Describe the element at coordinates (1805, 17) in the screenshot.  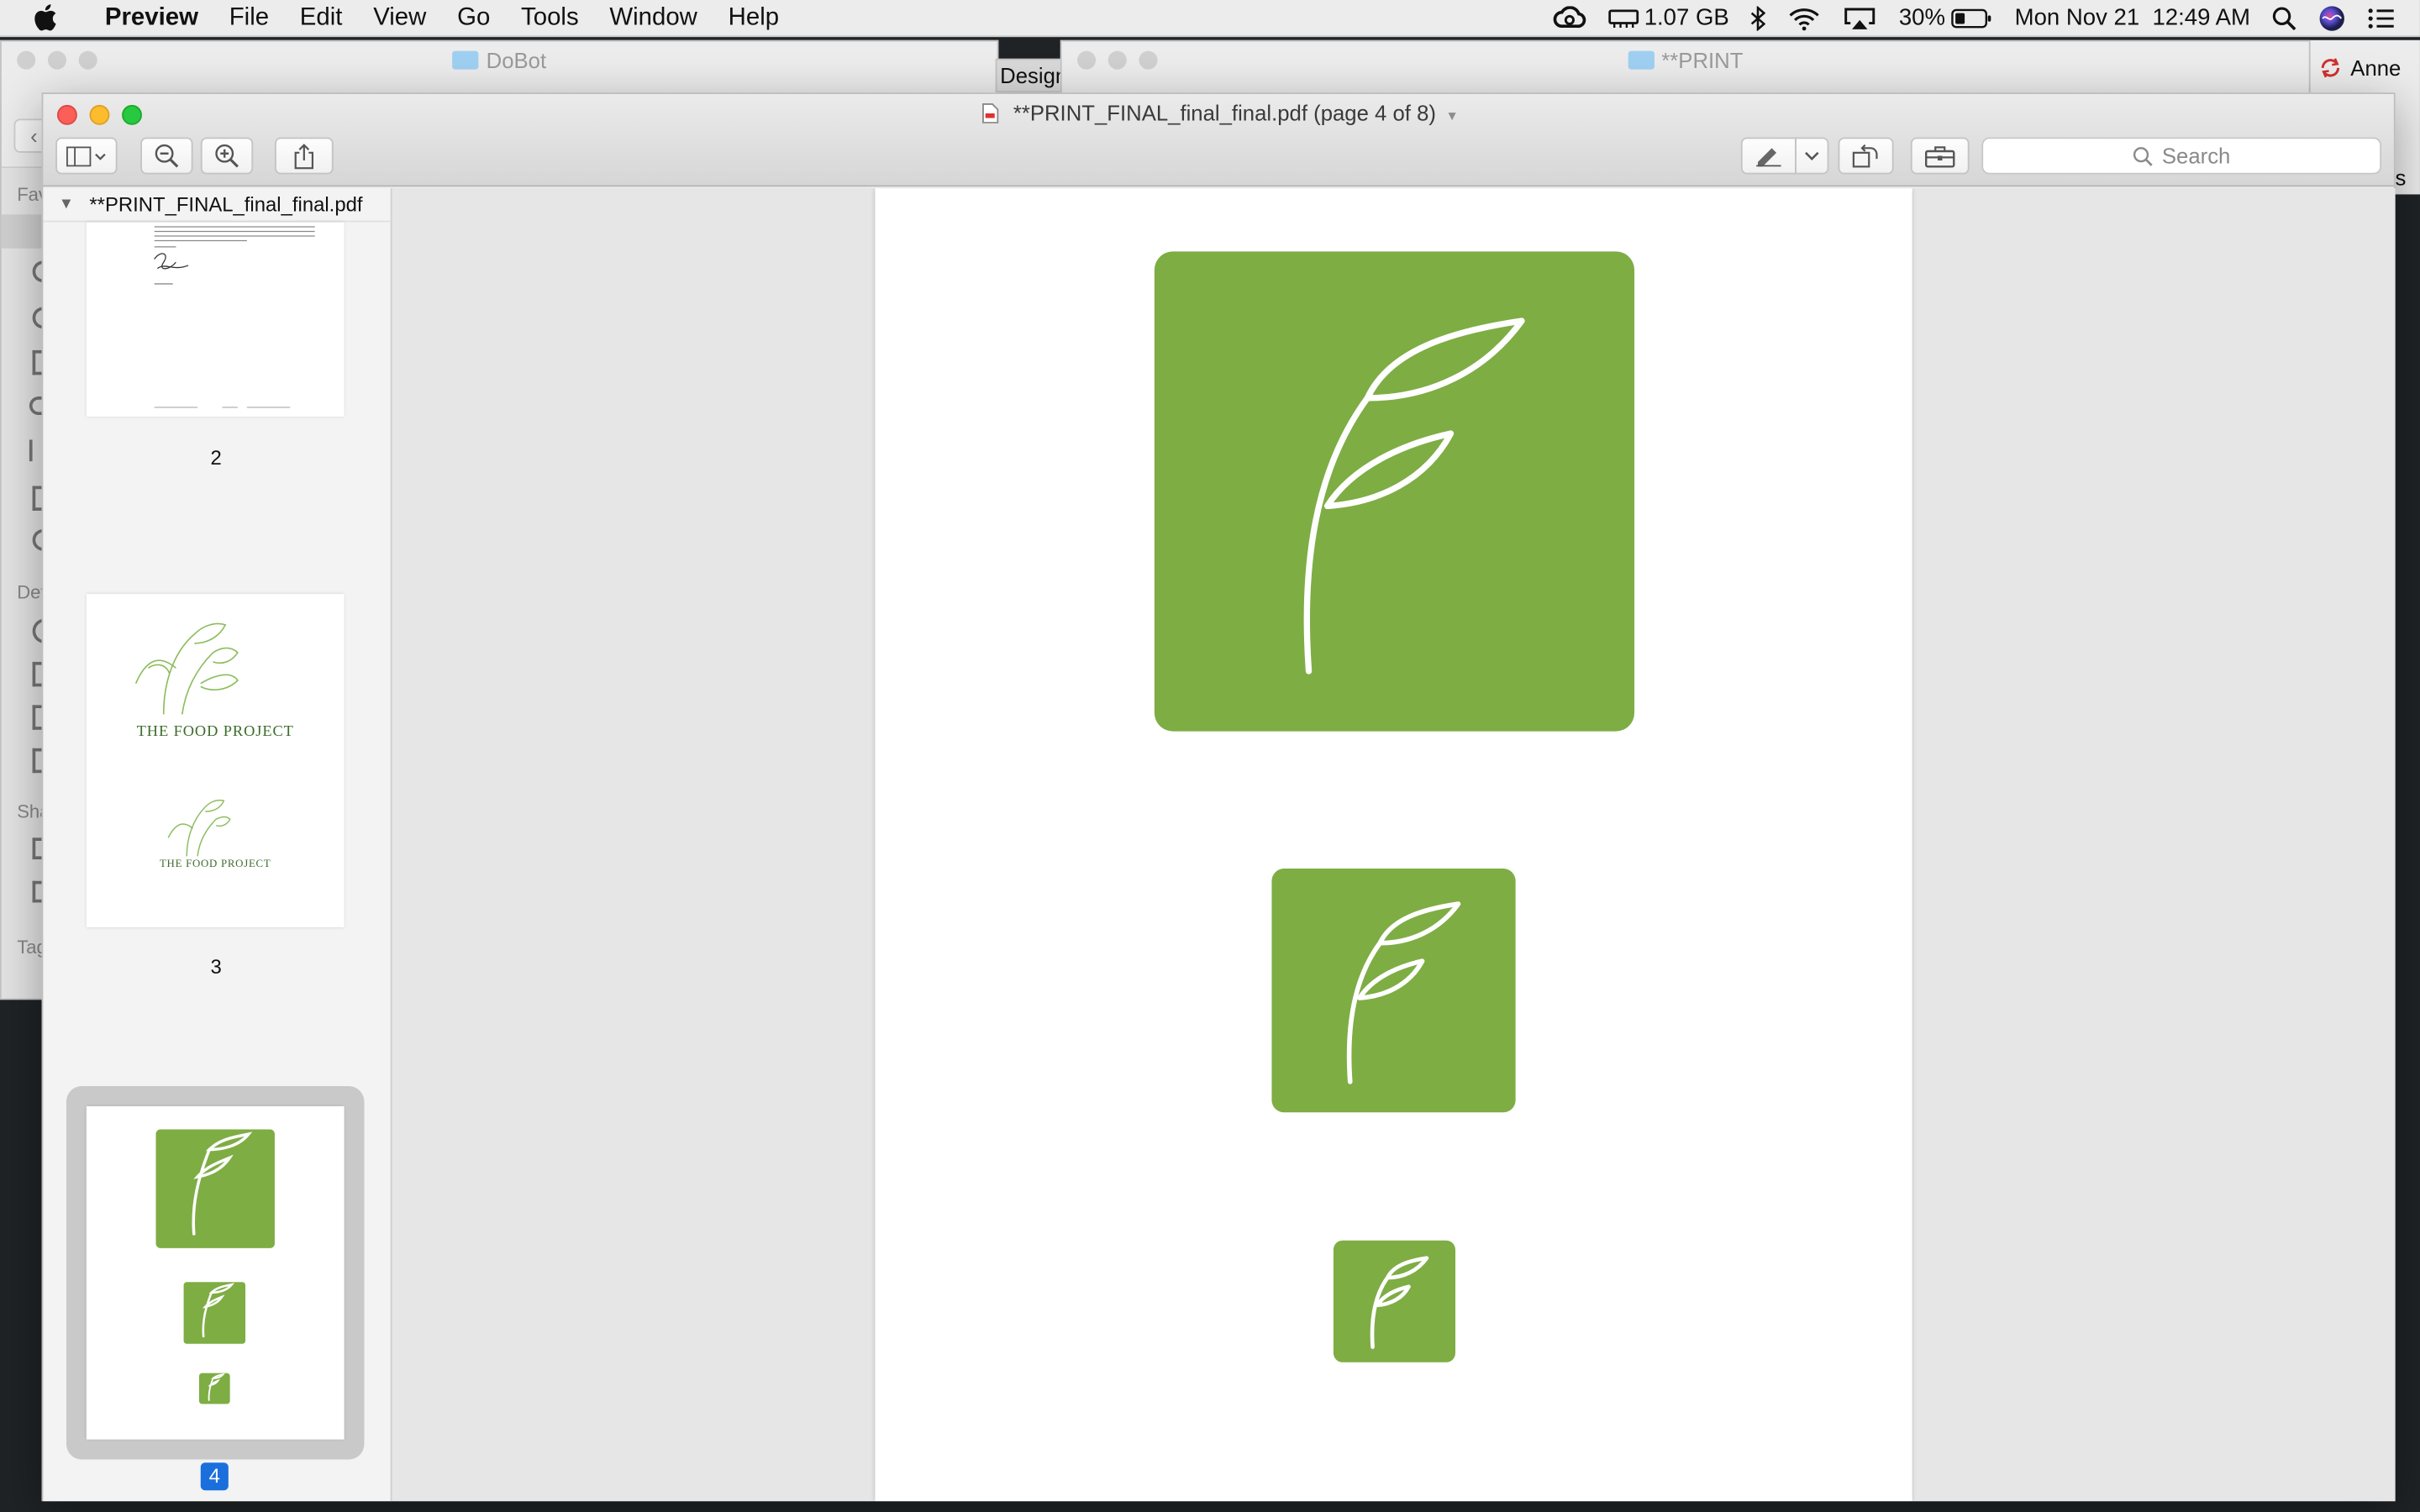
I see `wifi-icon` at that location.